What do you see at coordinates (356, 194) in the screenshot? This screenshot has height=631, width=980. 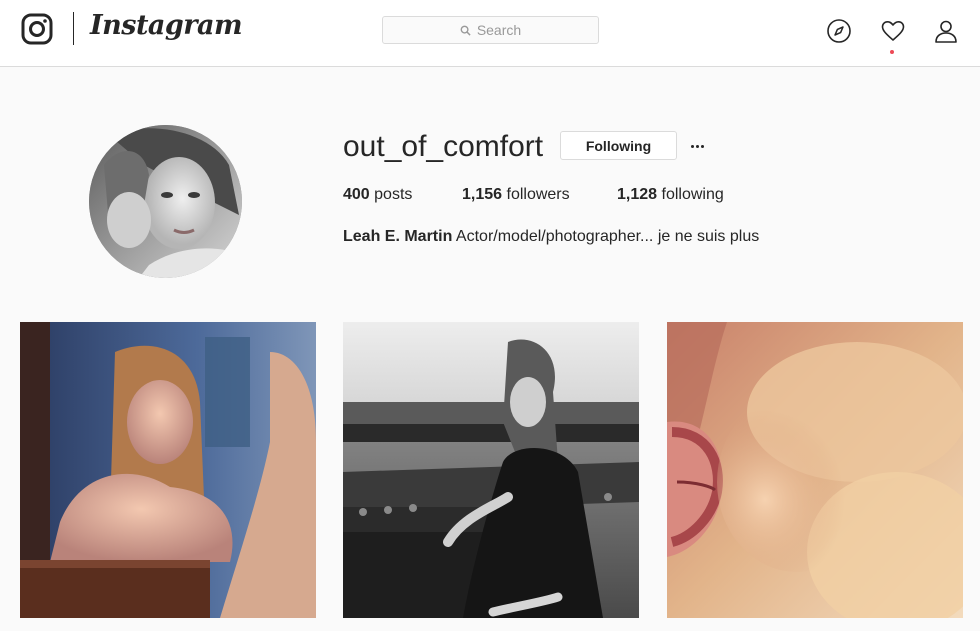 I see `posts-count-value: 400` at bounding box center [356, 194].